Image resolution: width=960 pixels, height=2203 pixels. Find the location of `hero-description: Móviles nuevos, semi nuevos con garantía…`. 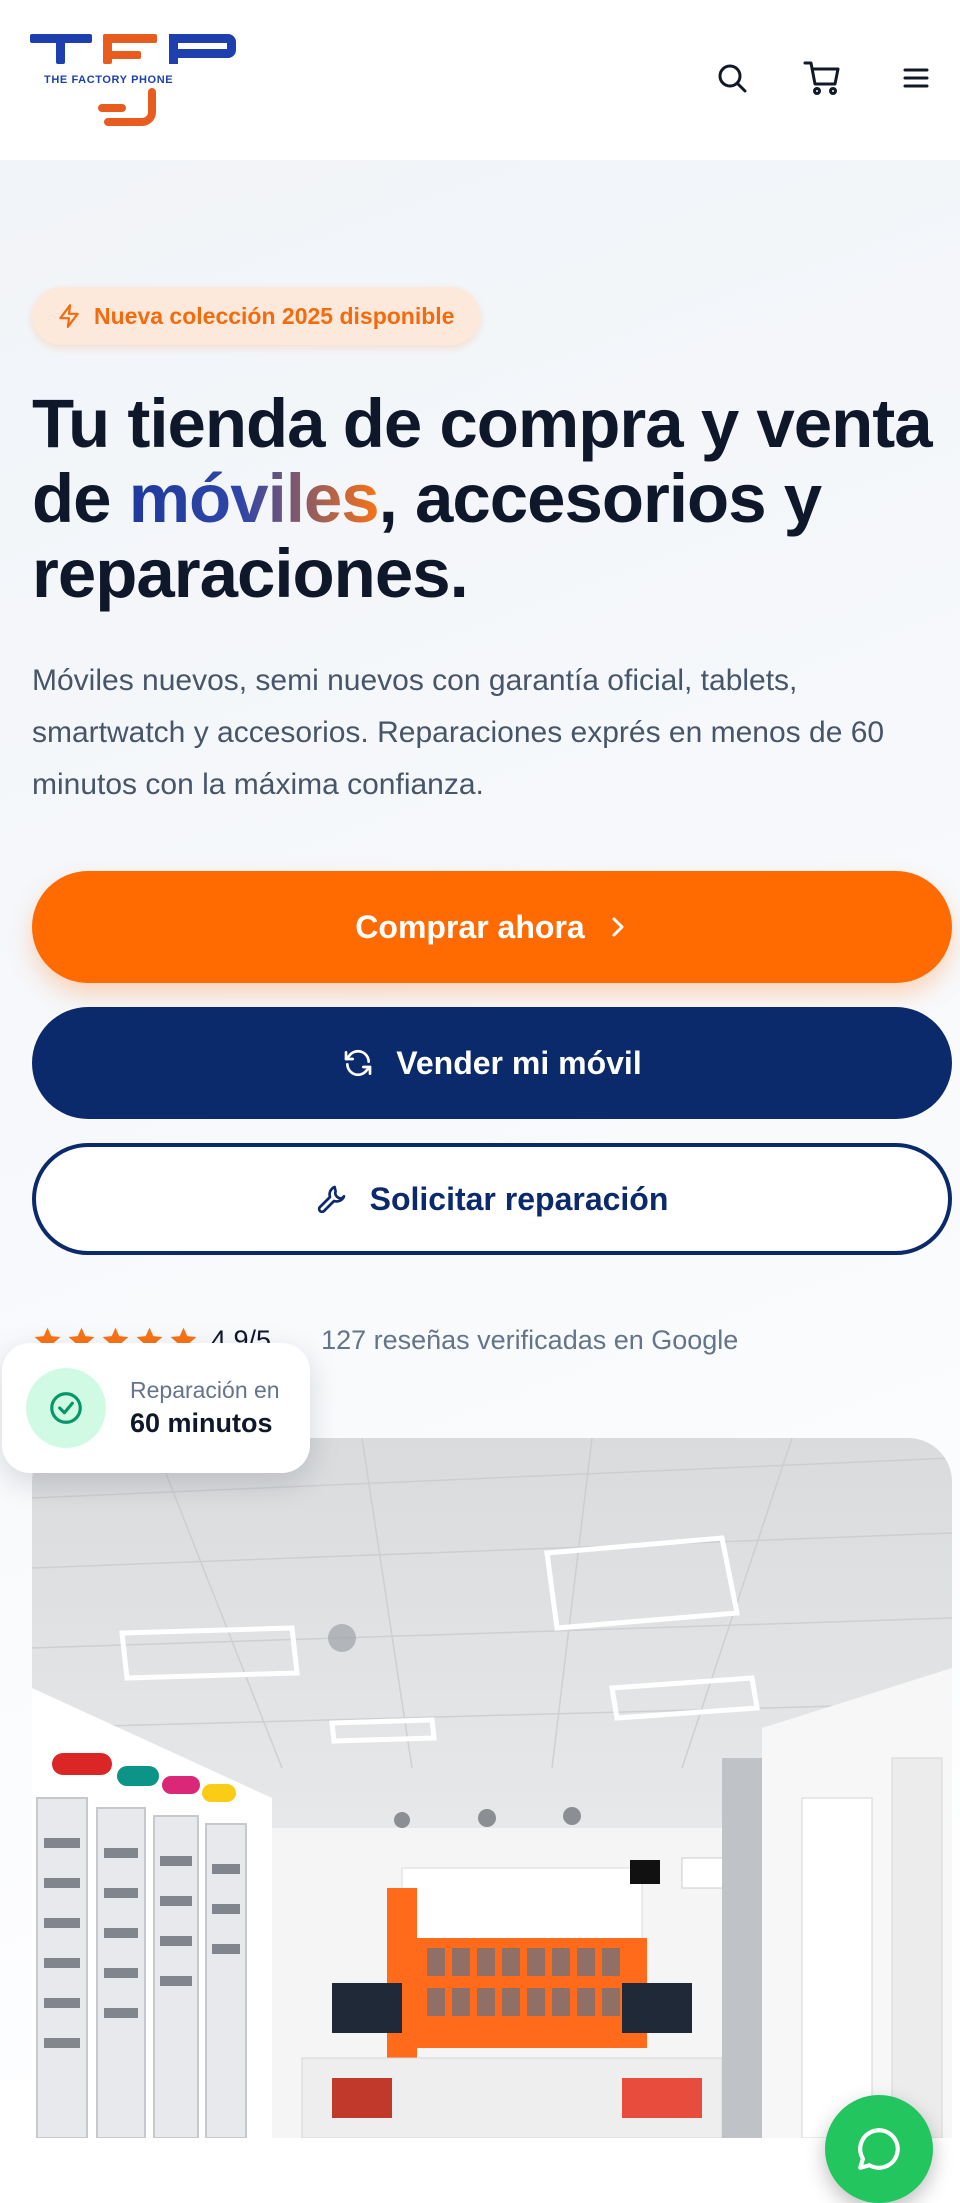

hero-description: Móviles nuevos, semi nuevos con garantía… is located at coordinates (458, 732).